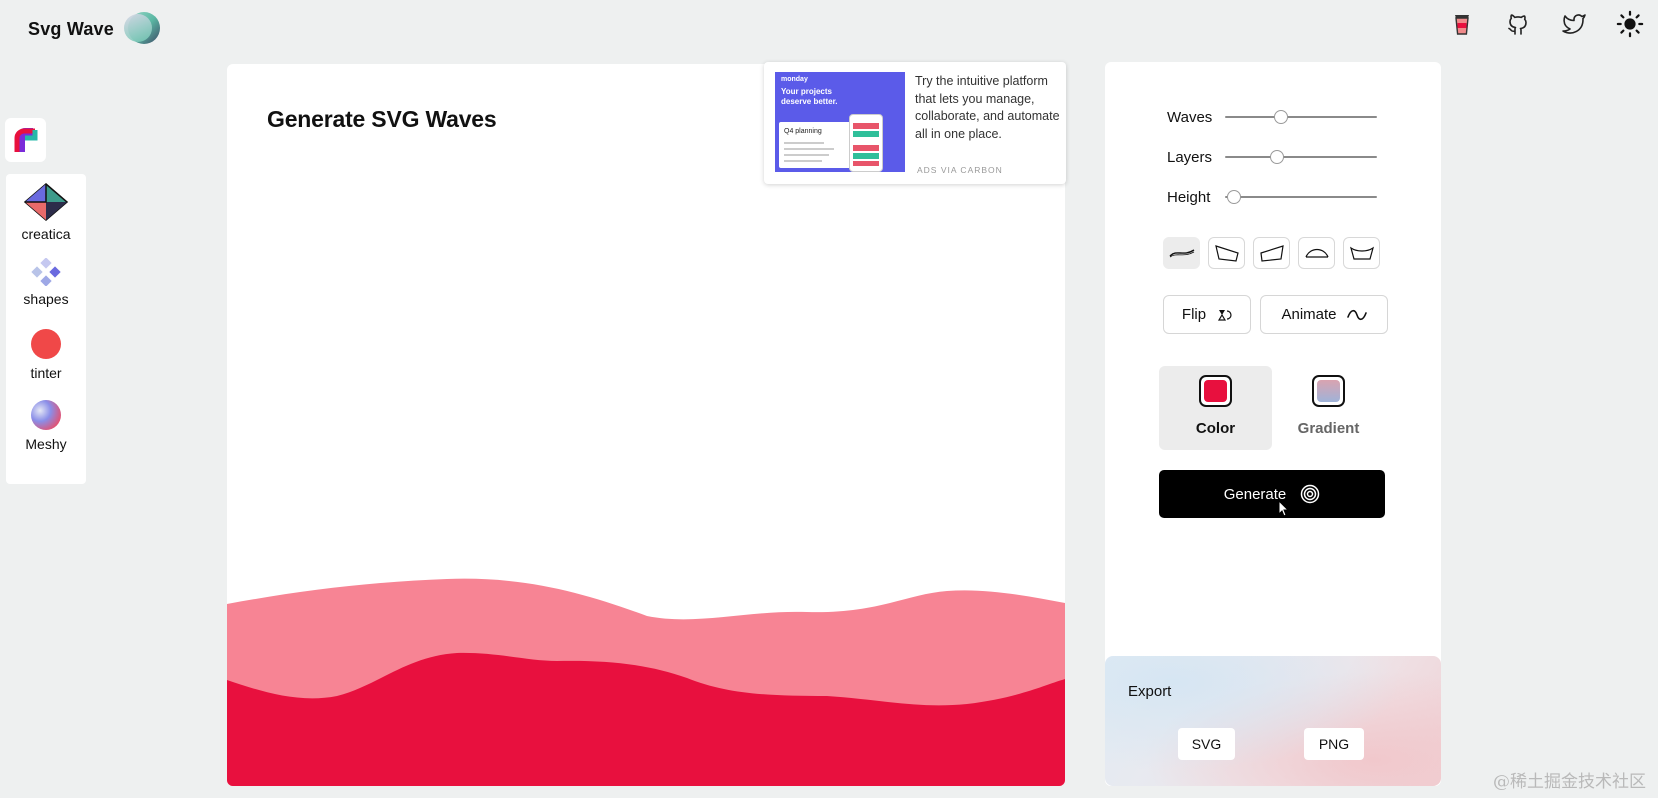 The image size is (1658, 798). Describe the element at coordinates (1334, 744) in the screenshot. I see `export-png-button: PNG` at that location.